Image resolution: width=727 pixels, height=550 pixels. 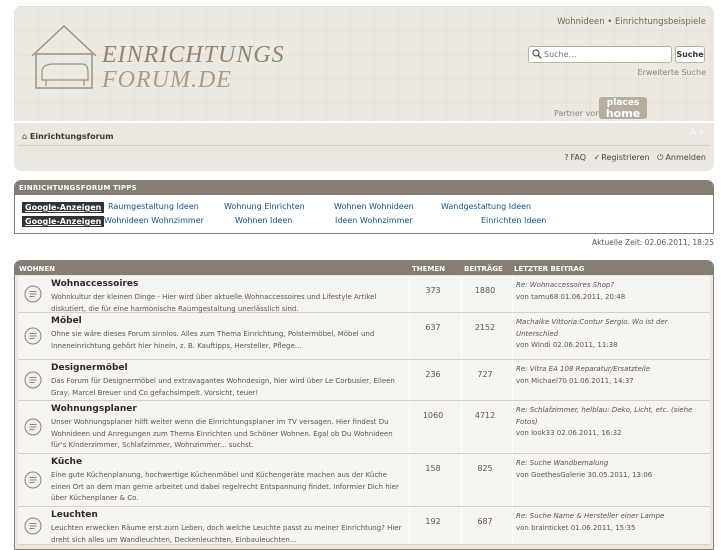 I want to click on forum-title: Küche, so click(x=66, y=462).